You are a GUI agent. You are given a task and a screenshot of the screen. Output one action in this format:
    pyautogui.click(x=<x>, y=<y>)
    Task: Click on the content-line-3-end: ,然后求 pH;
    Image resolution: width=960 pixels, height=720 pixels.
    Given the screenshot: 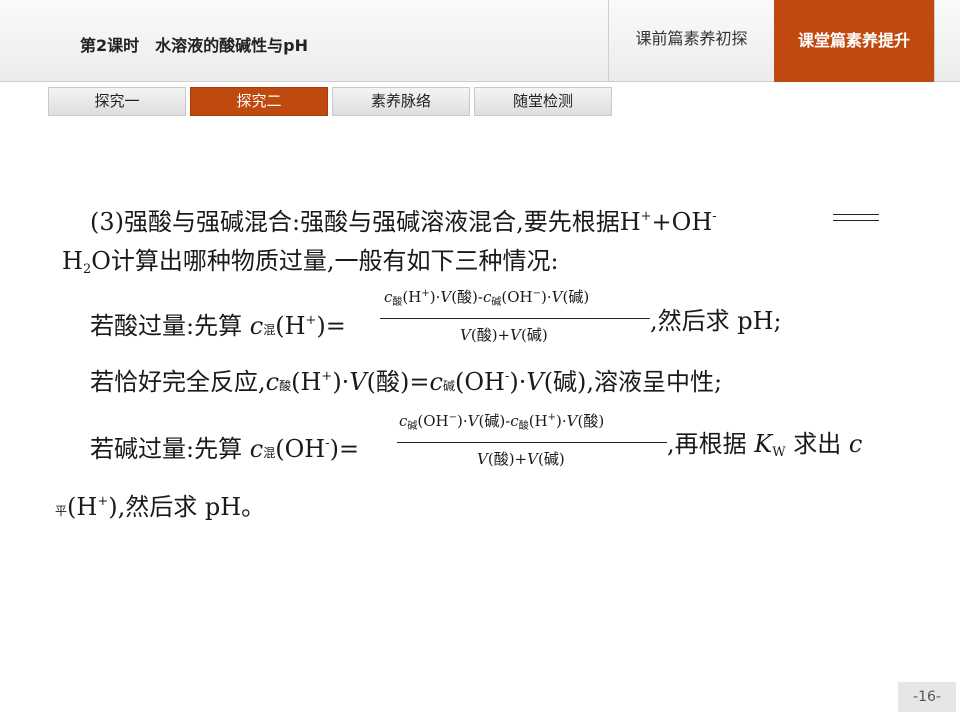 What is the action you would take?
    pyautogui.click(x=716, y=321)
    